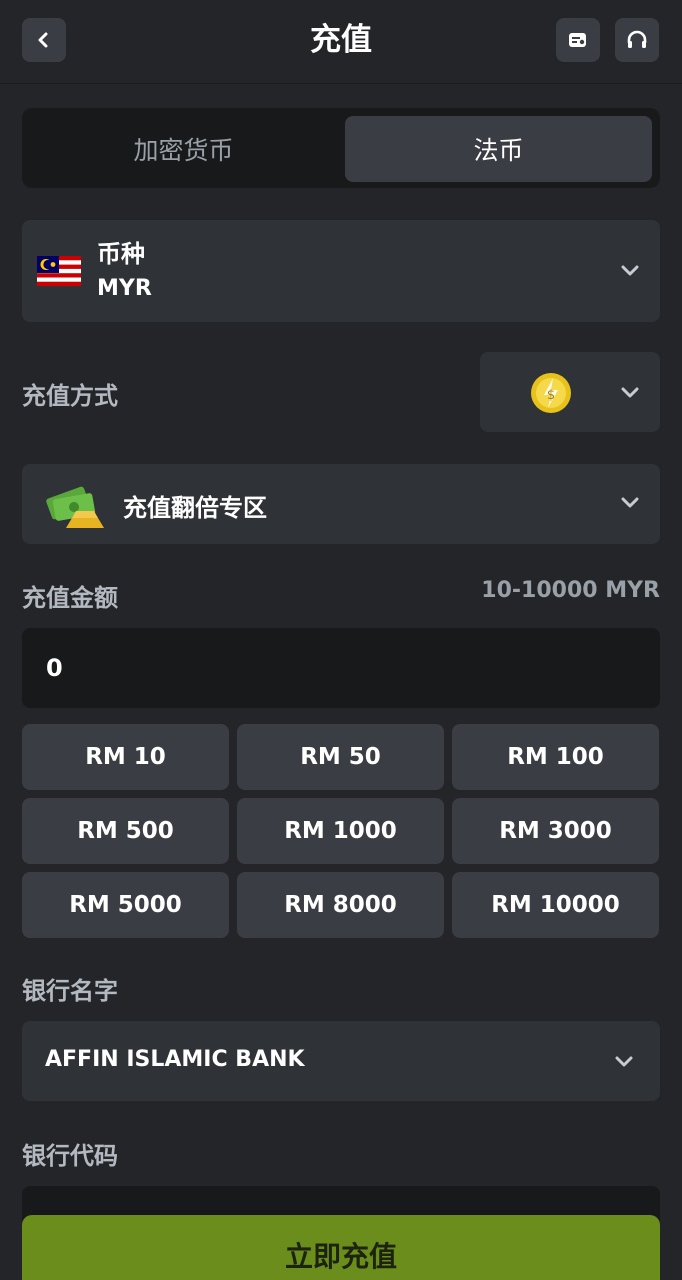 This screenshot has width=682, height=1280. Describe the element at coordinates (125, 757) in the screenshot. I see `quick-amount-button: RM 10` at that location.